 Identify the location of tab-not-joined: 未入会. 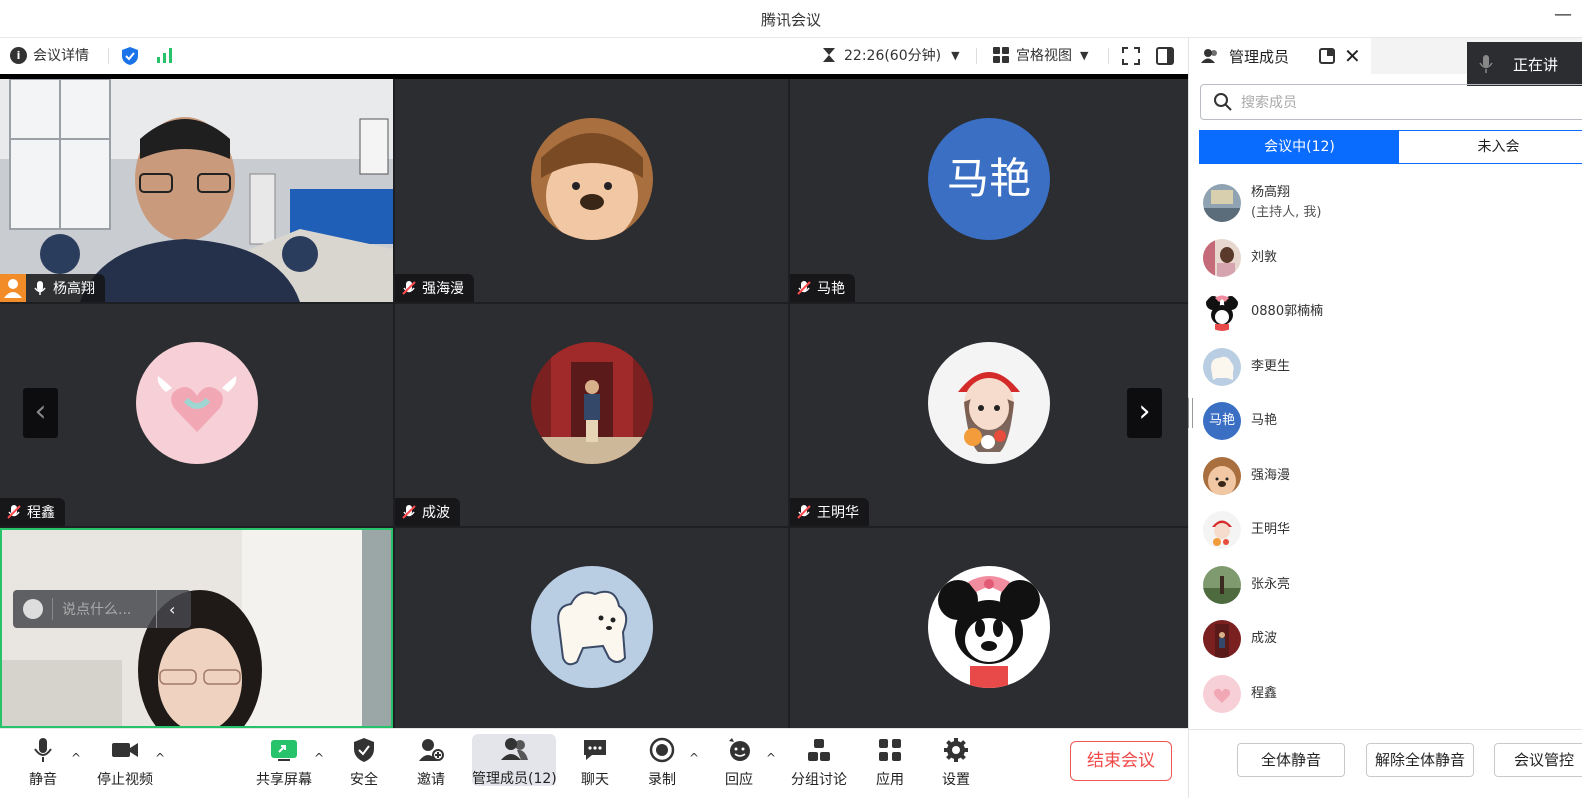
(1490, 147).